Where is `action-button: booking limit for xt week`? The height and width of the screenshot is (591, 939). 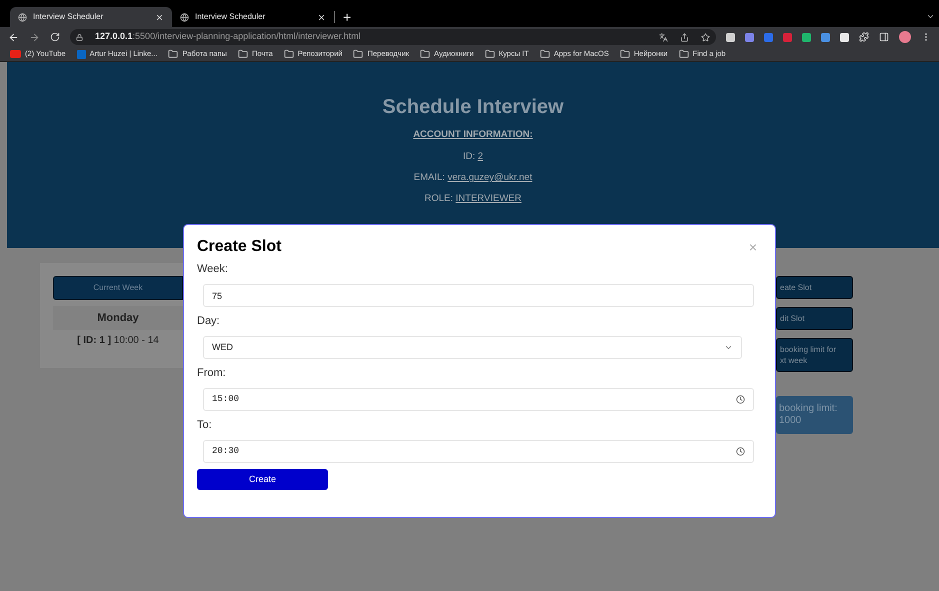
action-button: booking limit for xt week is located at coordinates (814, 355).